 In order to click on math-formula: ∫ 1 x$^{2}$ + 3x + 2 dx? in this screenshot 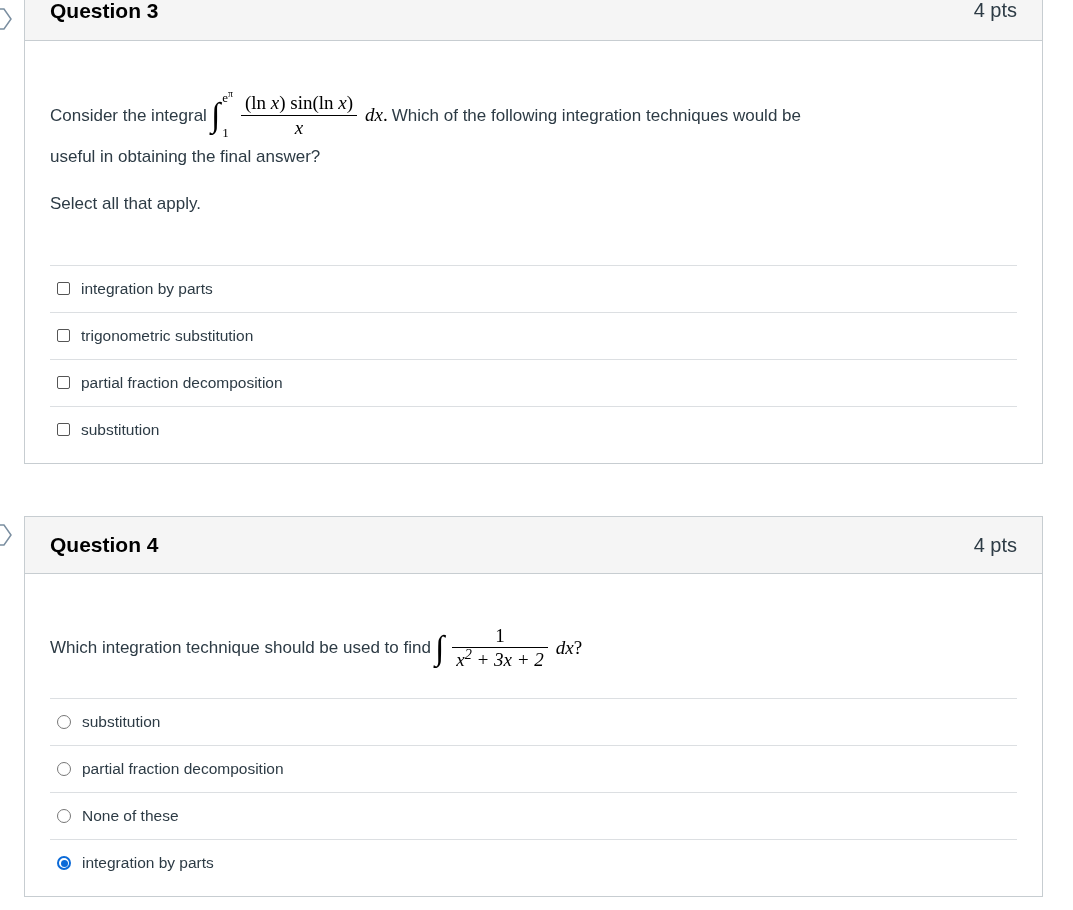, I will do `click(508, 647)`.